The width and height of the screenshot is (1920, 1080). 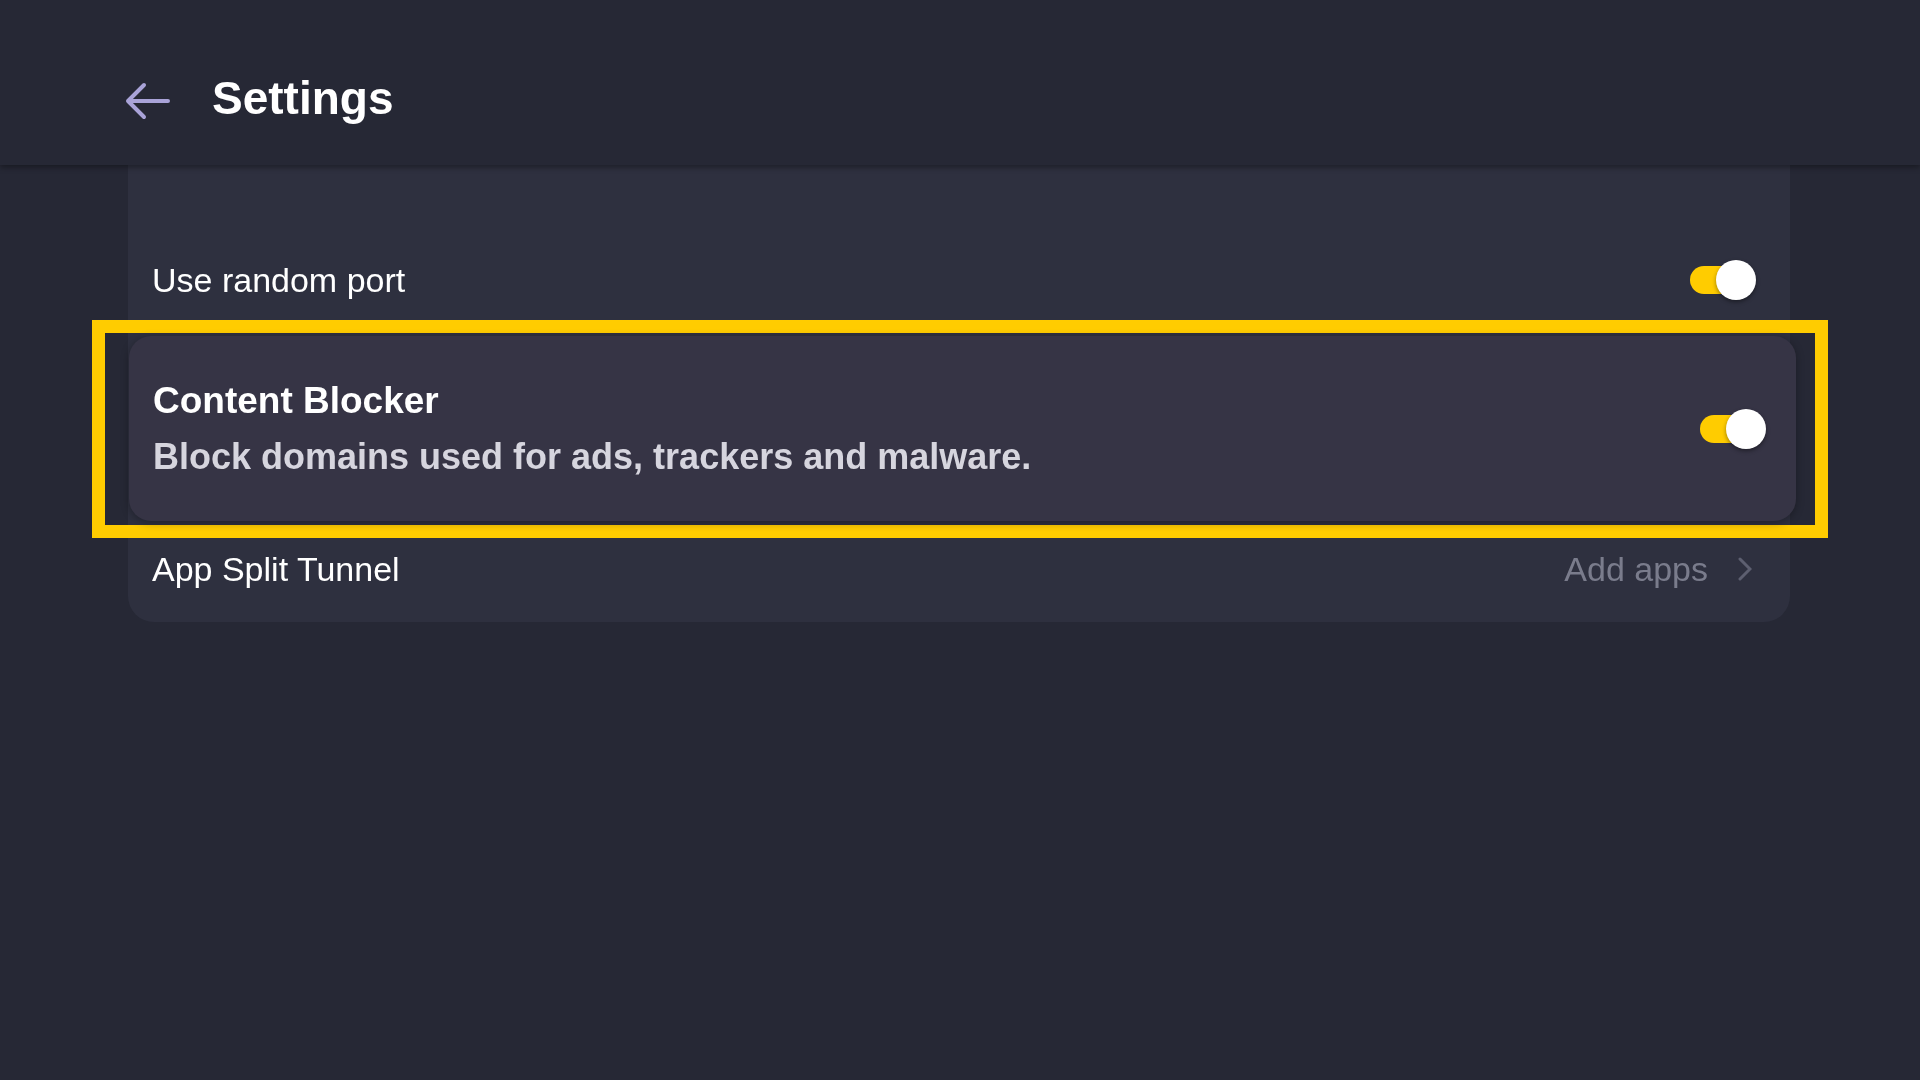 What do you see at coordinates (592, 456) in the screenshot?
I see `setting-description: Block domains used for ads, trackers and malware.` at bounding box center [592, 456].